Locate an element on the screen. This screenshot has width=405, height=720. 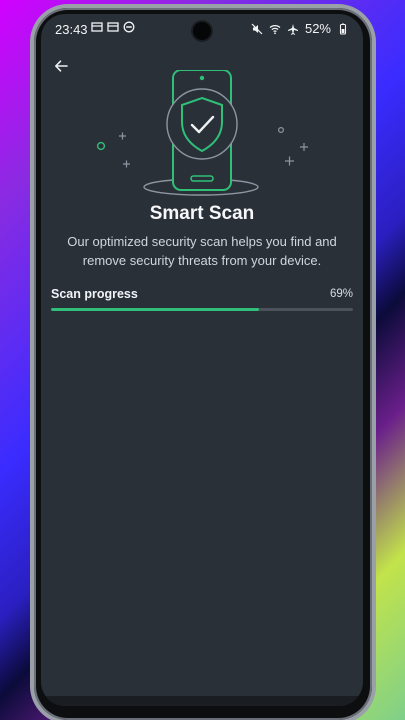
scan-progress-bar is located at coordinates (202, 309).